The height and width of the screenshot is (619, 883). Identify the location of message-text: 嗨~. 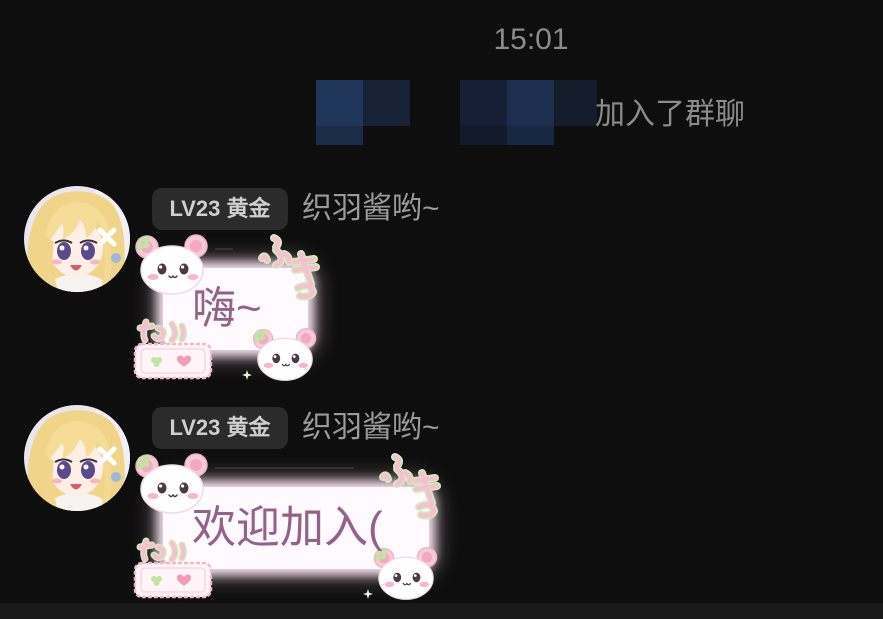
(227, 308).